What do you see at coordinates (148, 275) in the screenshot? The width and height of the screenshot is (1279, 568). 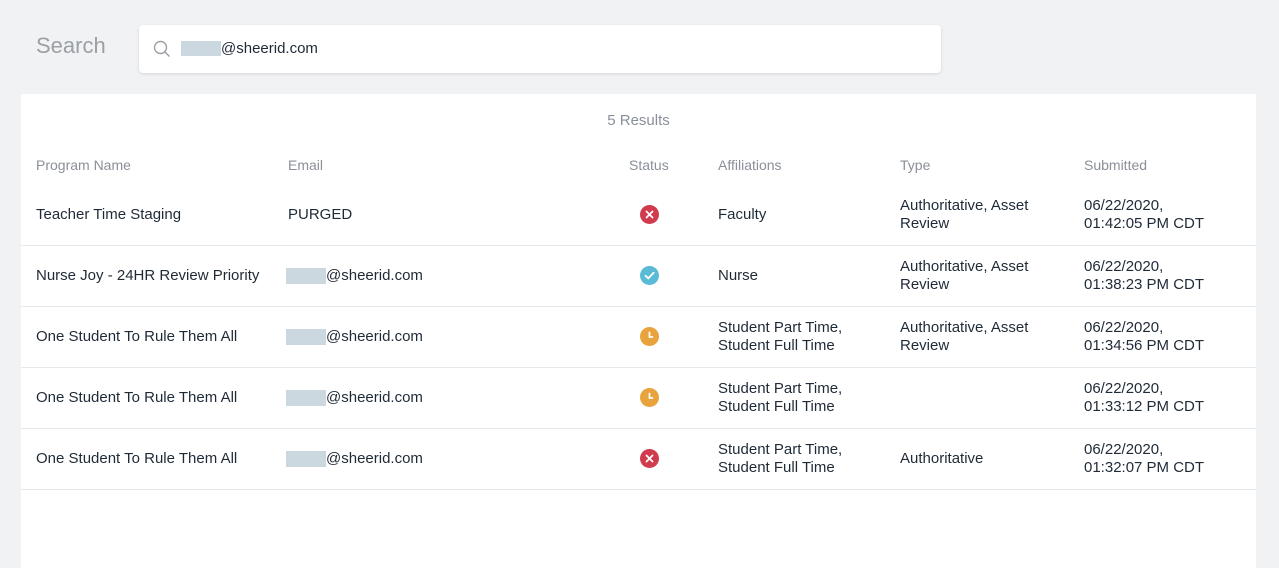 I see `program-name-cell: Nurse Joy - 24HR Review Priority` at bounding box center [148, 275].